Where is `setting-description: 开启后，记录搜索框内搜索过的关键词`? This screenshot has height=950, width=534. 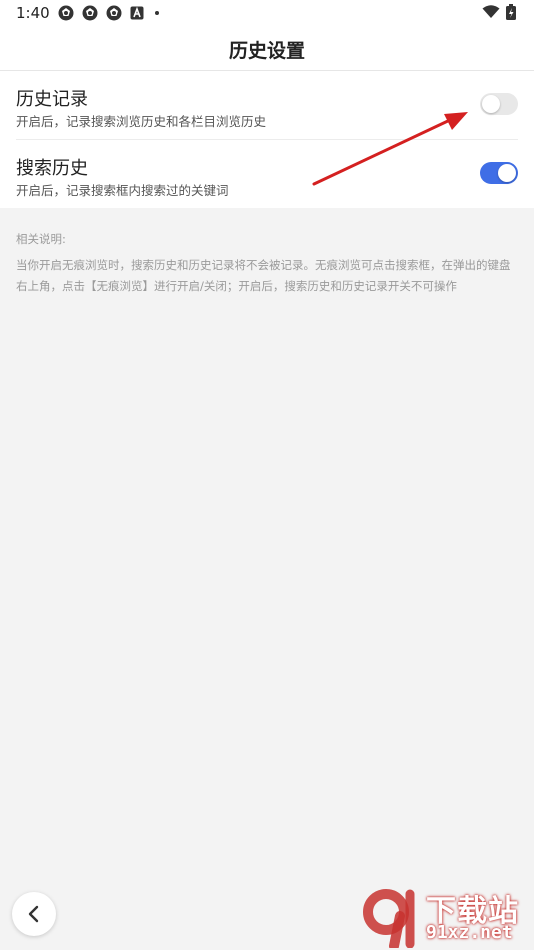 setting-description: 开启后，记录搜索框内搜索过的关键词 is located at coordinates (122, 190).